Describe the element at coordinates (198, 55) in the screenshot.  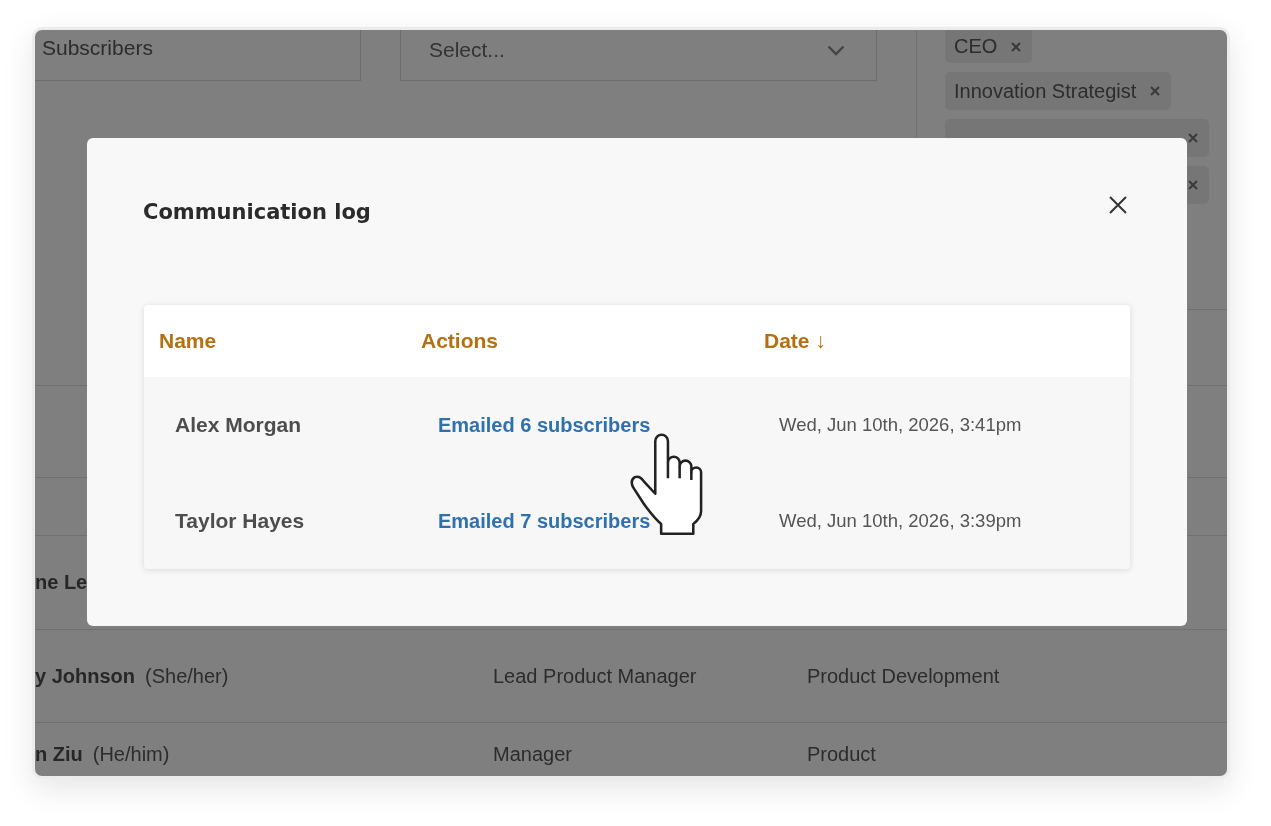
I see `text-field: Subscribers` at that location.